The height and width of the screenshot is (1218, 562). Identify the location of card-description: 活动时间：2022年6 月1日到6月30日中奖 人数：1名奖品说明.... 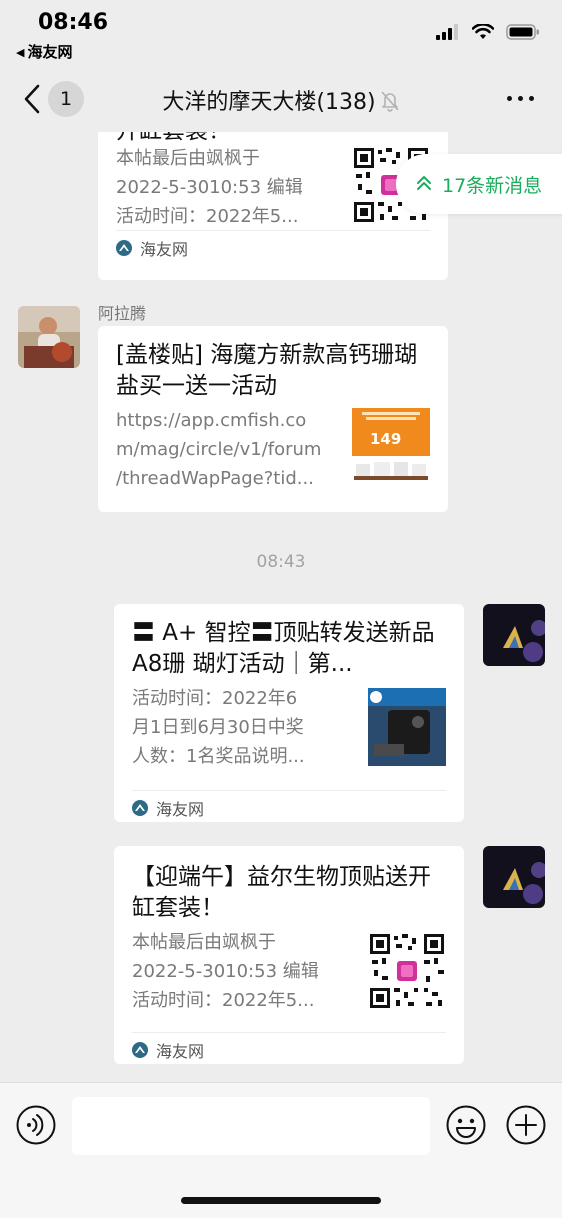
(218, 727).